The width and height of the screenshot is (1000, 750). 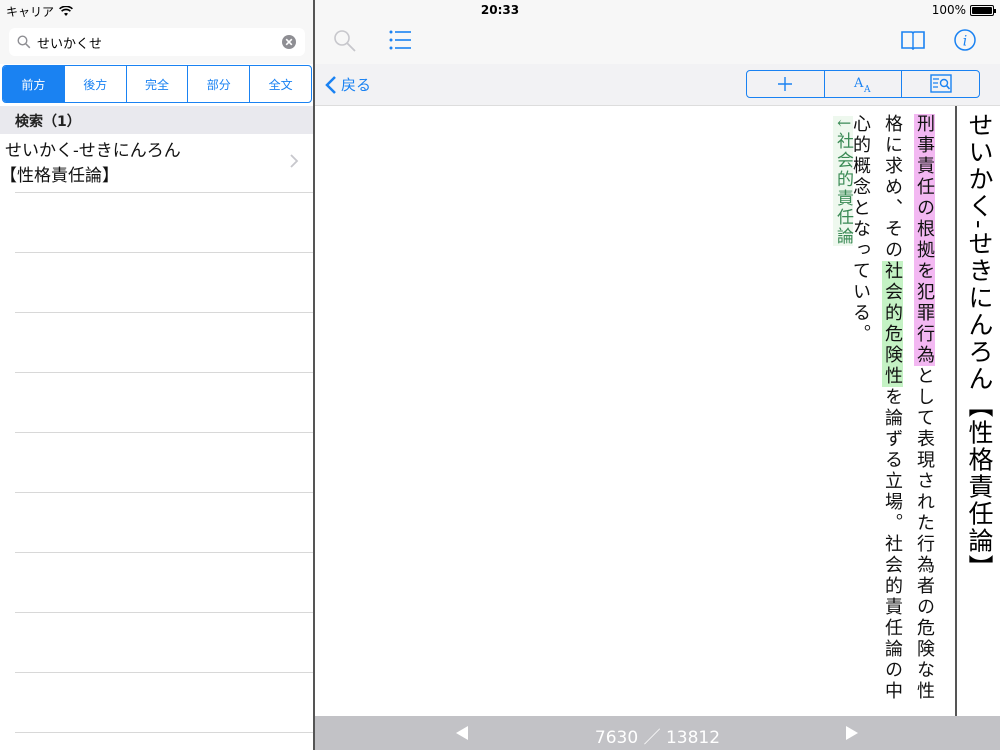 What do you see at coordinates (34, 84) in the screenshot?
I see `segment-prefix: 前方` at bounding box center [34, 84].